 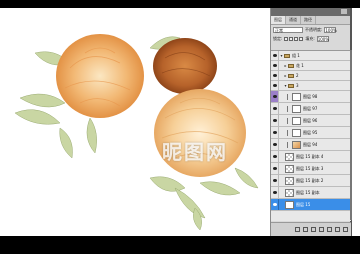 I want to click on panel-scrollbar, so click(x=351, y=135).